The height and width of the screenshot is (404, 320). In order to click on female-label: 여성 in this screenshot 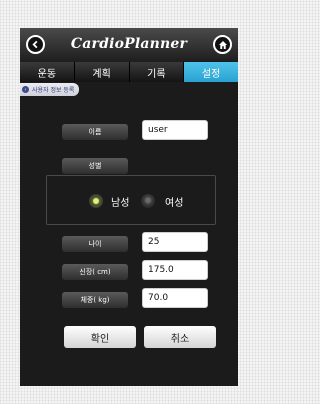, I will do `click(174, 203)`.